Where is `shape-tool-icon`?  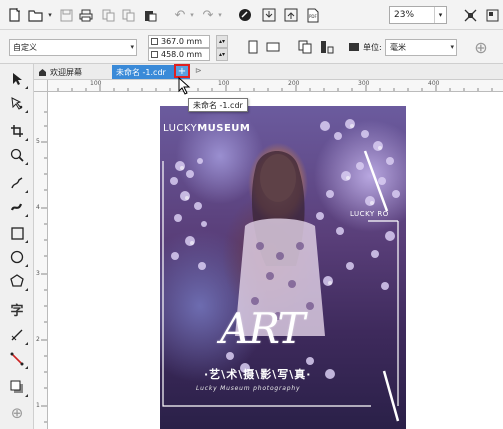 shape-tool-icon is located at coordinates (17, 103).